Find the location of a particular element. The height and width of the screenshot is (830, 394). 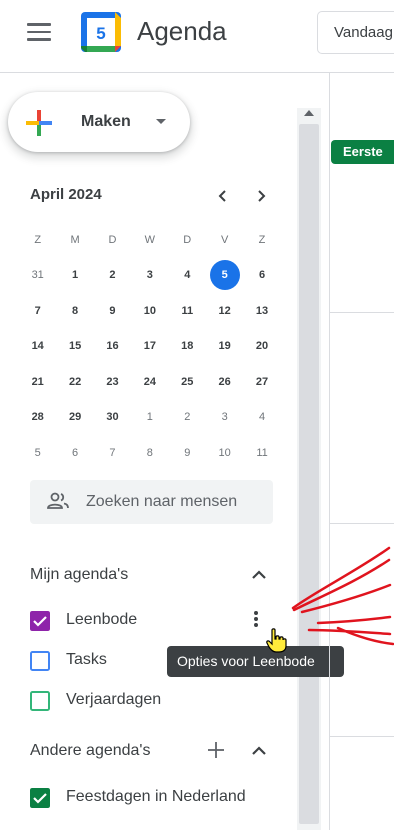

tooltip: Opties voor Leenbode is located at coordinates (255, 661).